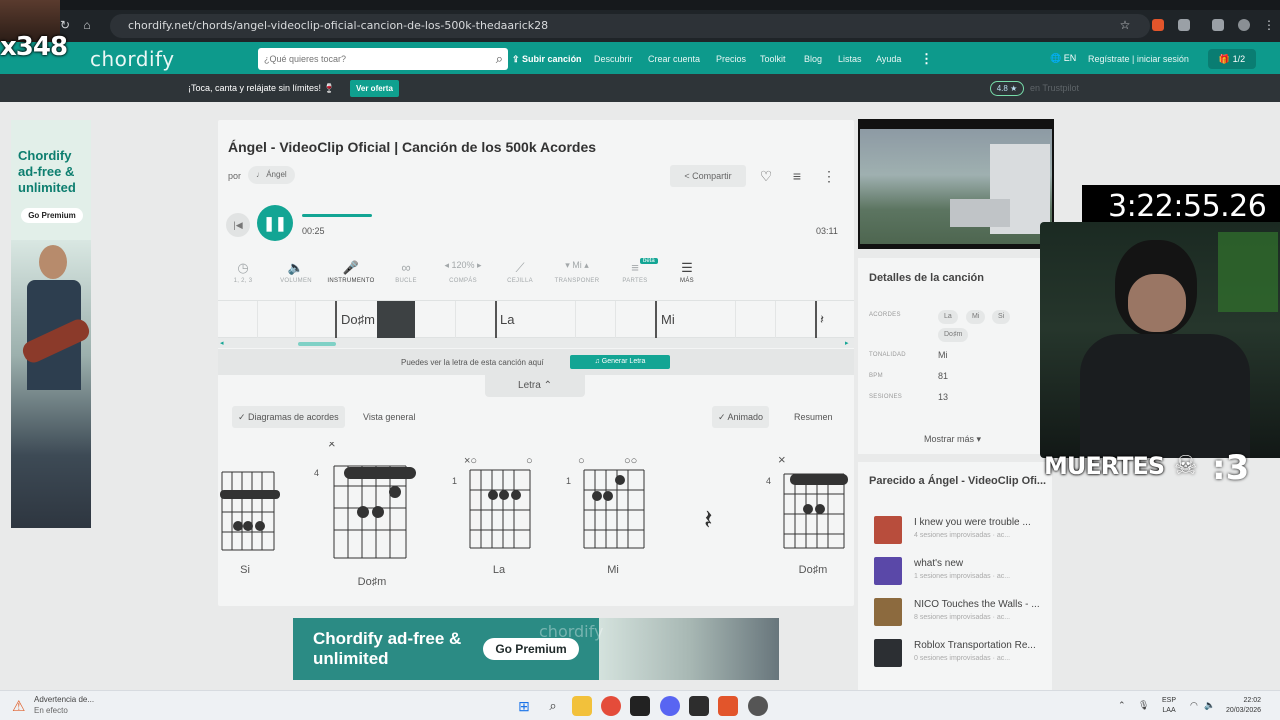 The height and width of the screenshot is (720, 1280). Describe the element at coordinates (1138, 59) in the screenshot. I see `login-link: Regístrate | iniciar sesión` at that location.